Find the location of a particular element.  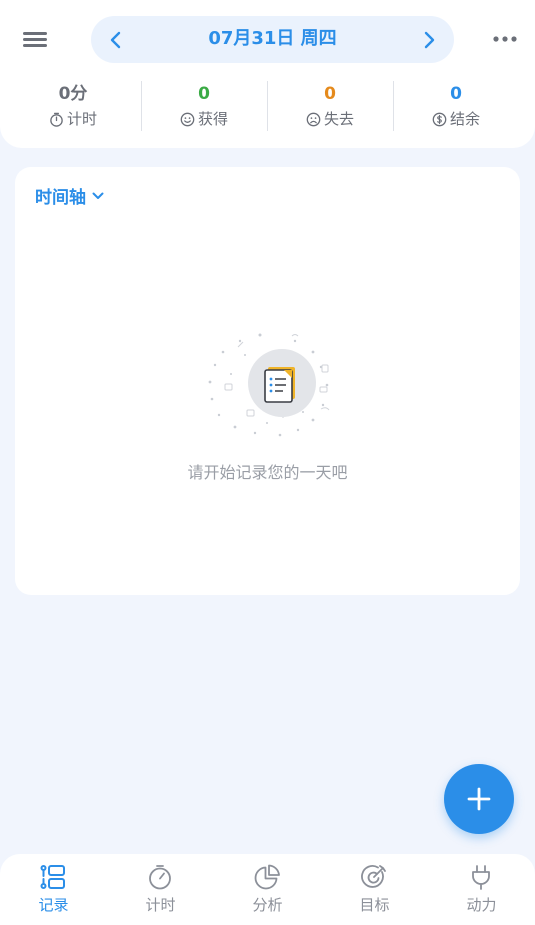

stat-timer-value: 0分 is located at coordinates (73, 94).